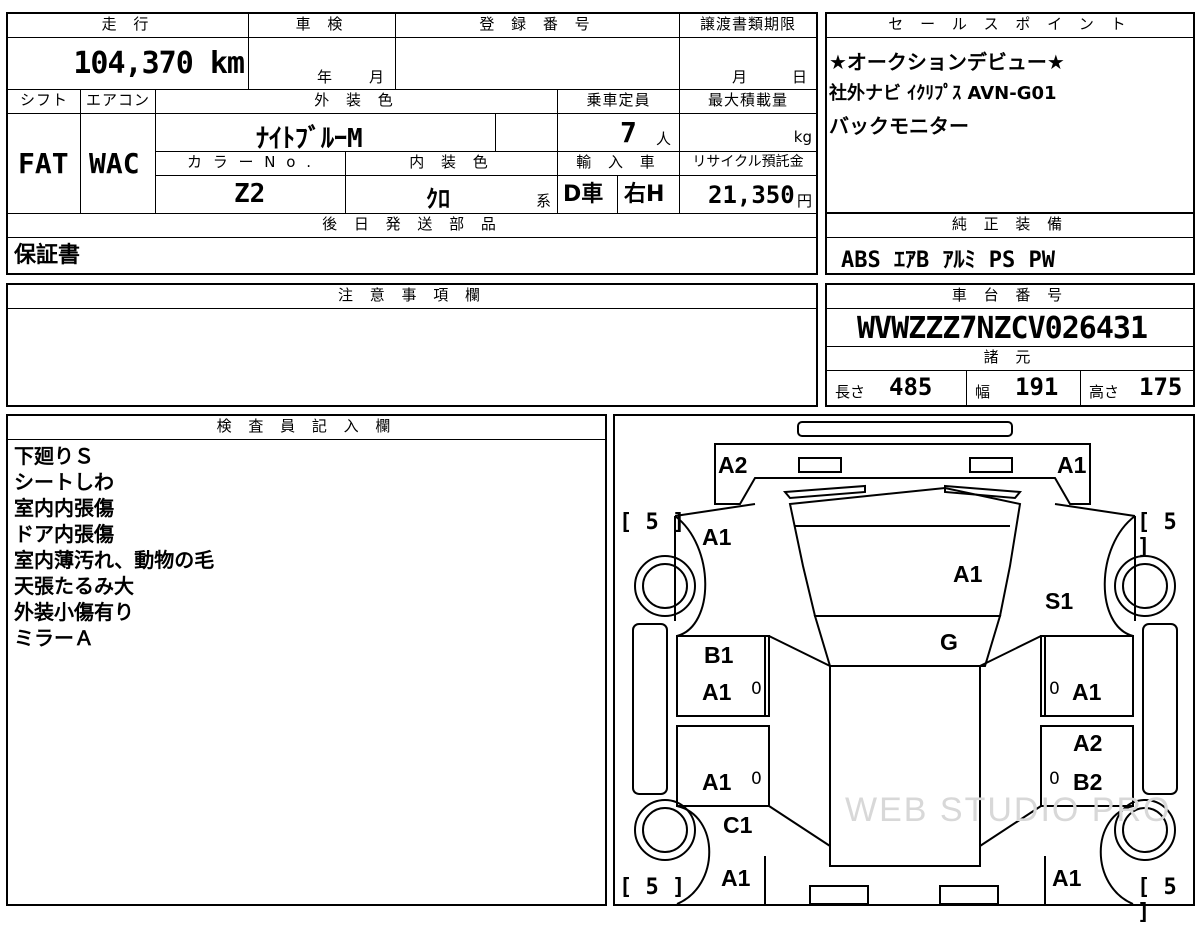 This screenshot has height=925, width=1200. Describe the element at coordinates (44, 102) in the screenshot. I see `header-shift: シフト` at that location.